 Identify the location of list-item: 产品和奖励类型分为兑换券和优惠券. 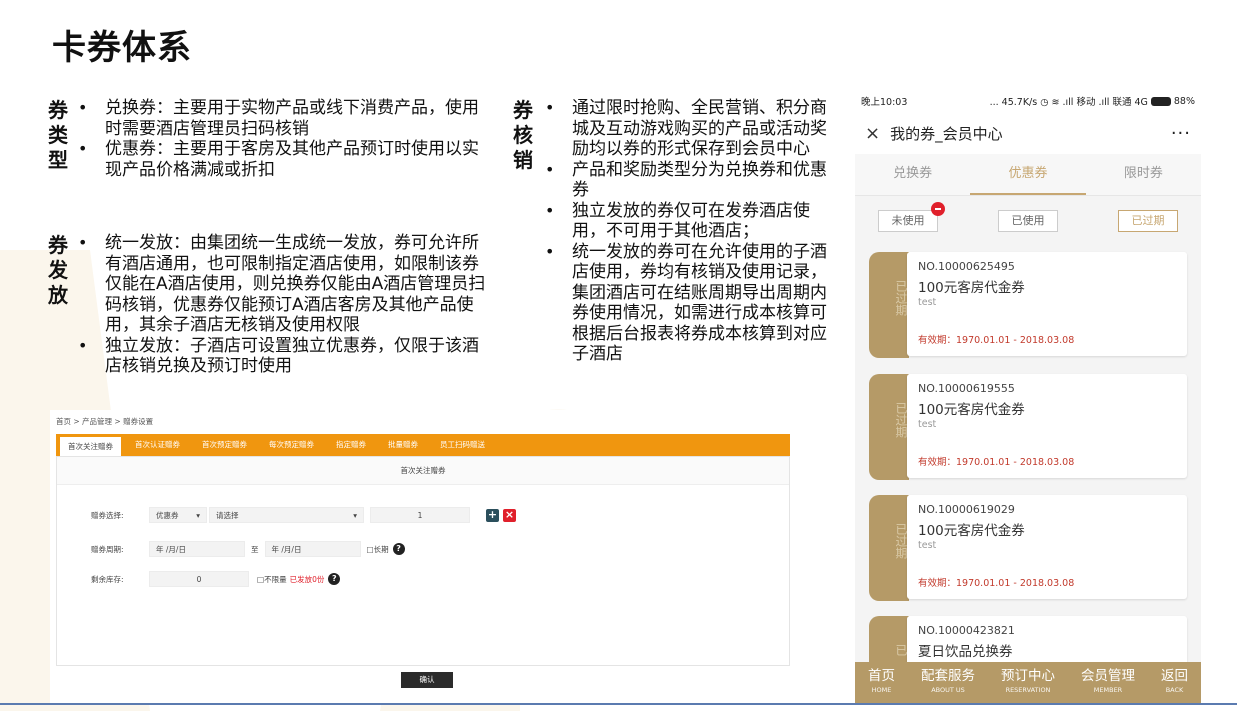
(692, 180).